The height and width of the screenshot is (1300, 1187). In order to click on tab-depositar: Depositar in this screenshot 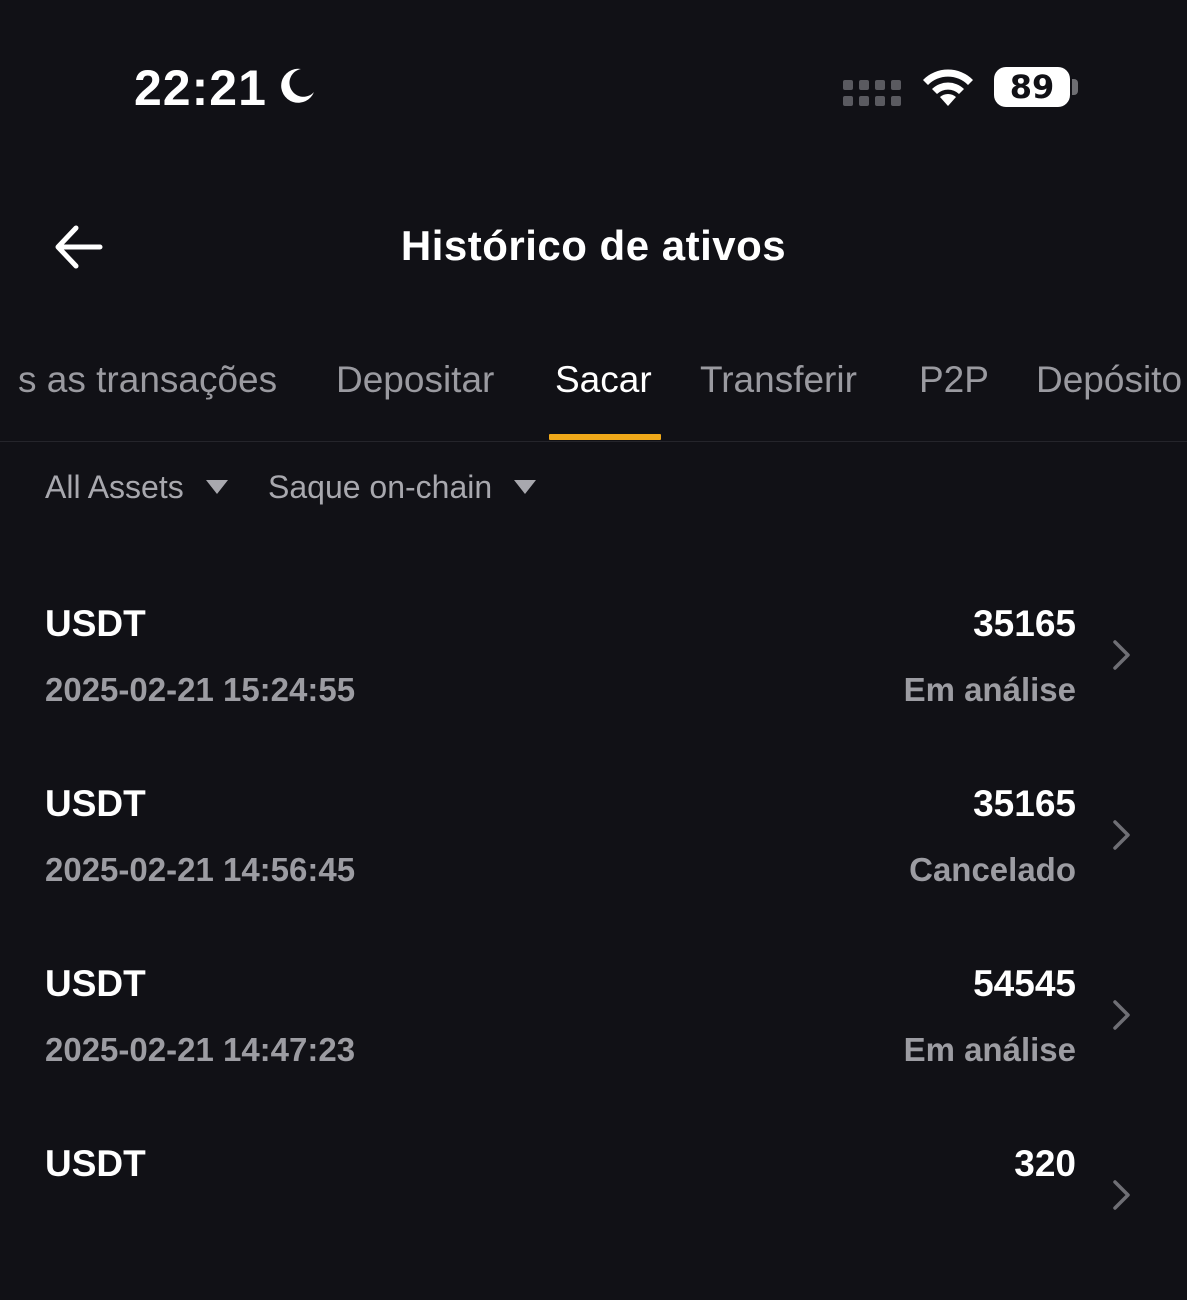, I will do `click(415, 380)`.